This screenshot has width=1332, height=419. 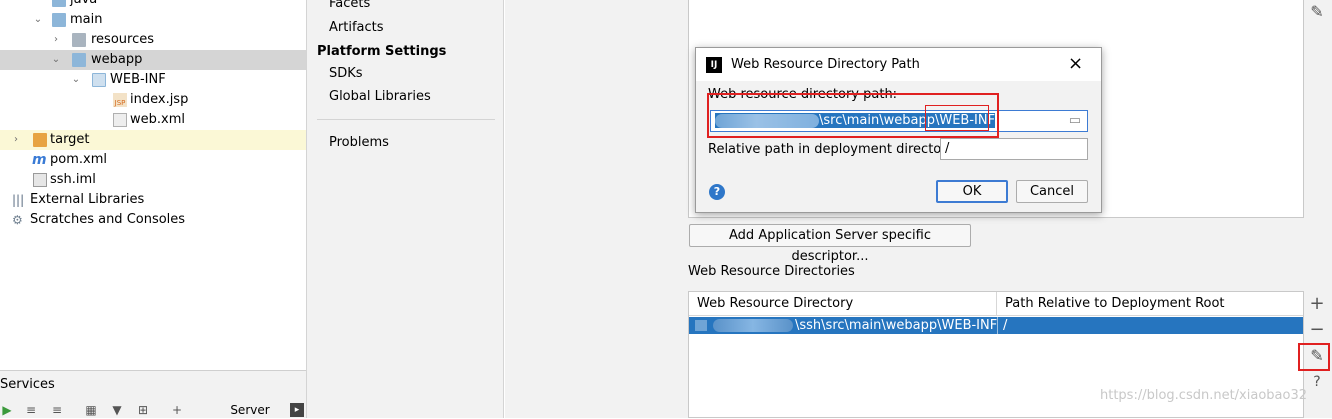 What do you see at coordinates (153, 5) in the screenshot?
I see `tree-item-java: java` at bounding box center [153, 5].